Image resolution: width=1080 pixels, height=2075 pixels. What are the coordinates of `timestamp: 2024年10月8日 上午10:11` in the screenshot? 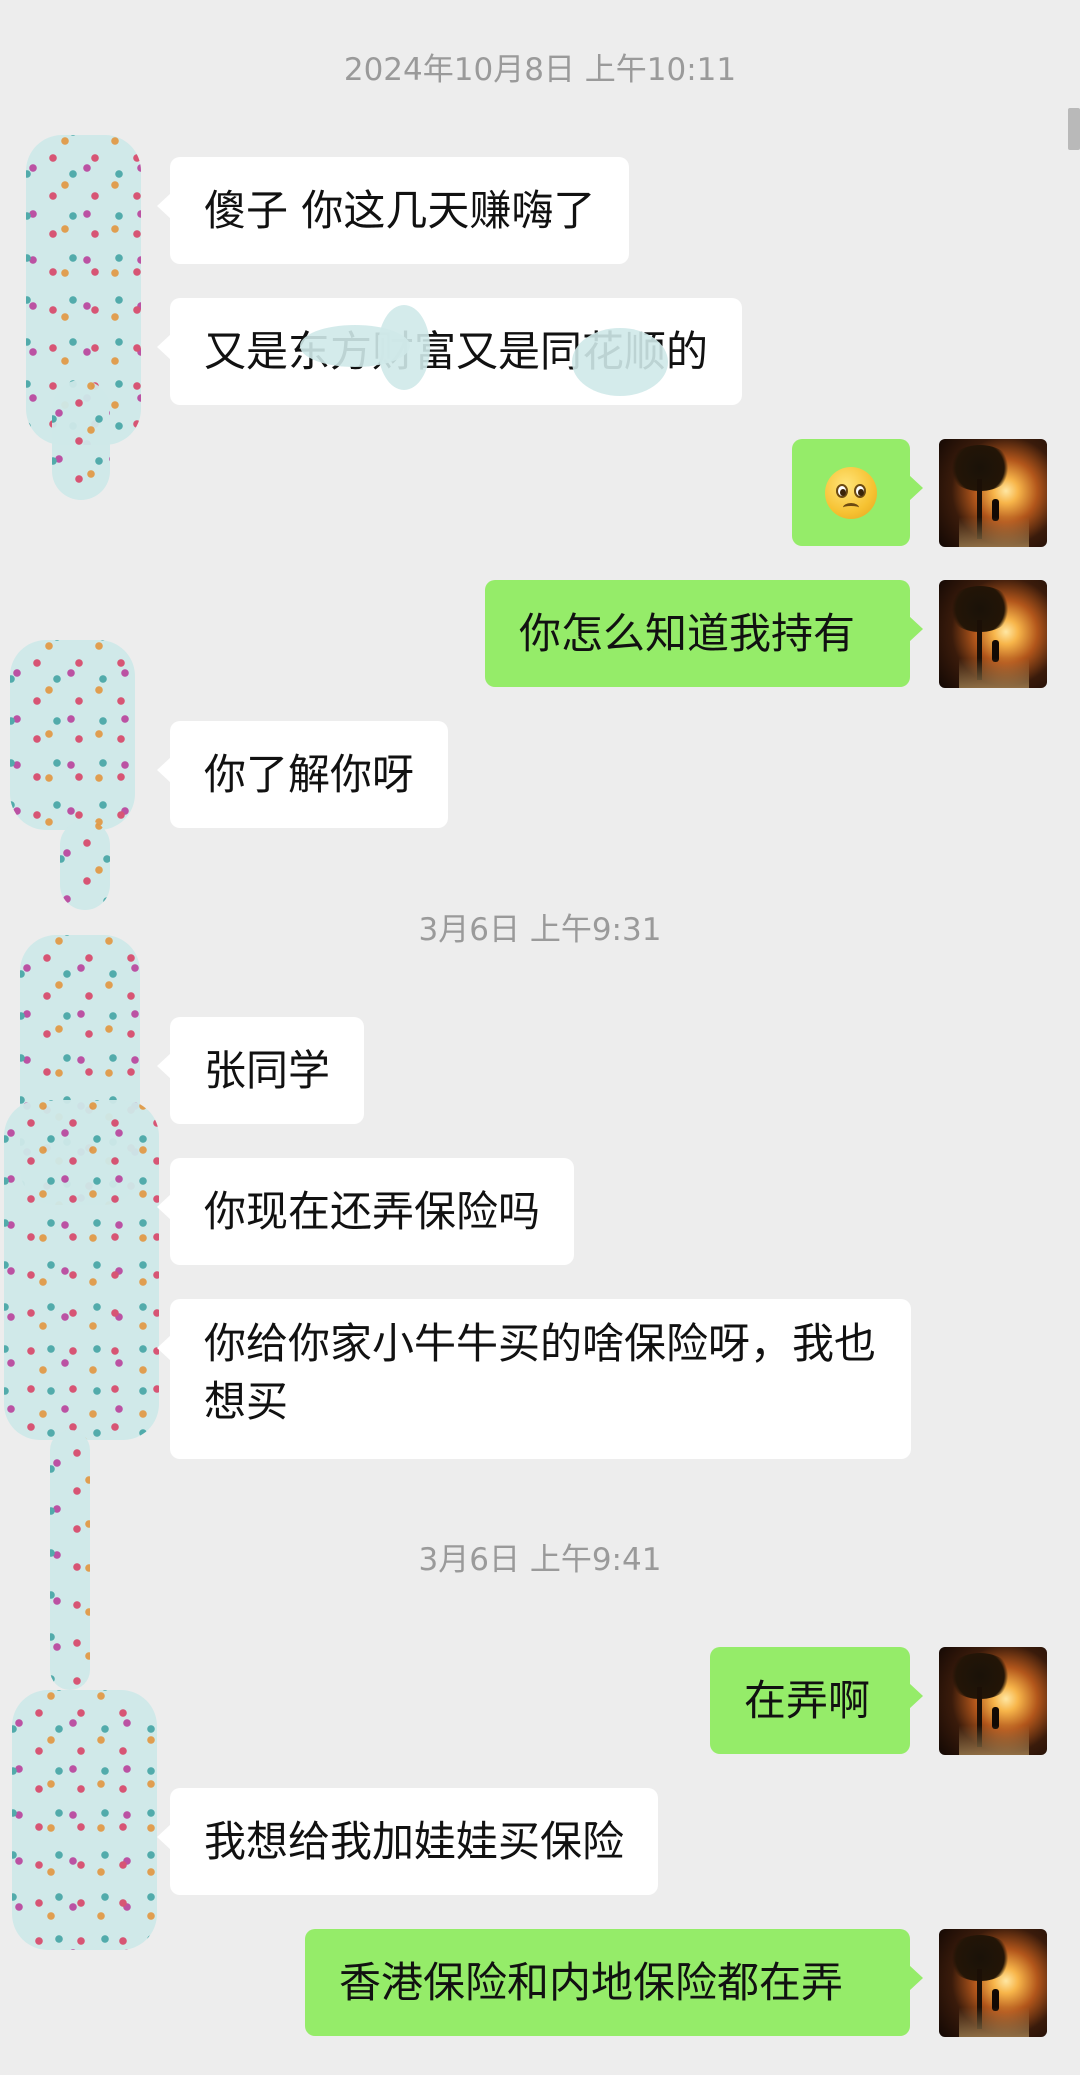 It's located at (540, 70).